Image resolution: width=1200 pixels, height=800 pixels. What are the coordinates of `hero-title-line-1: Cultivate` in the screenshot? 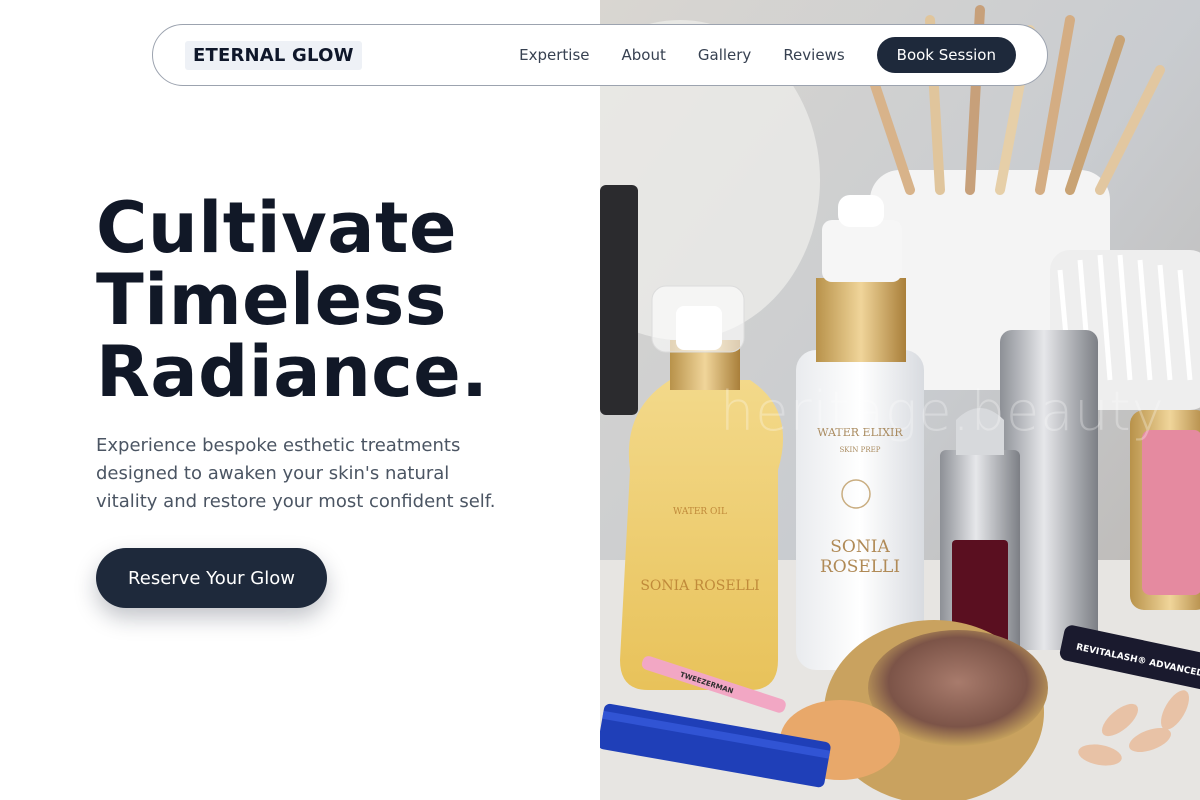 It's located at (276, 228).